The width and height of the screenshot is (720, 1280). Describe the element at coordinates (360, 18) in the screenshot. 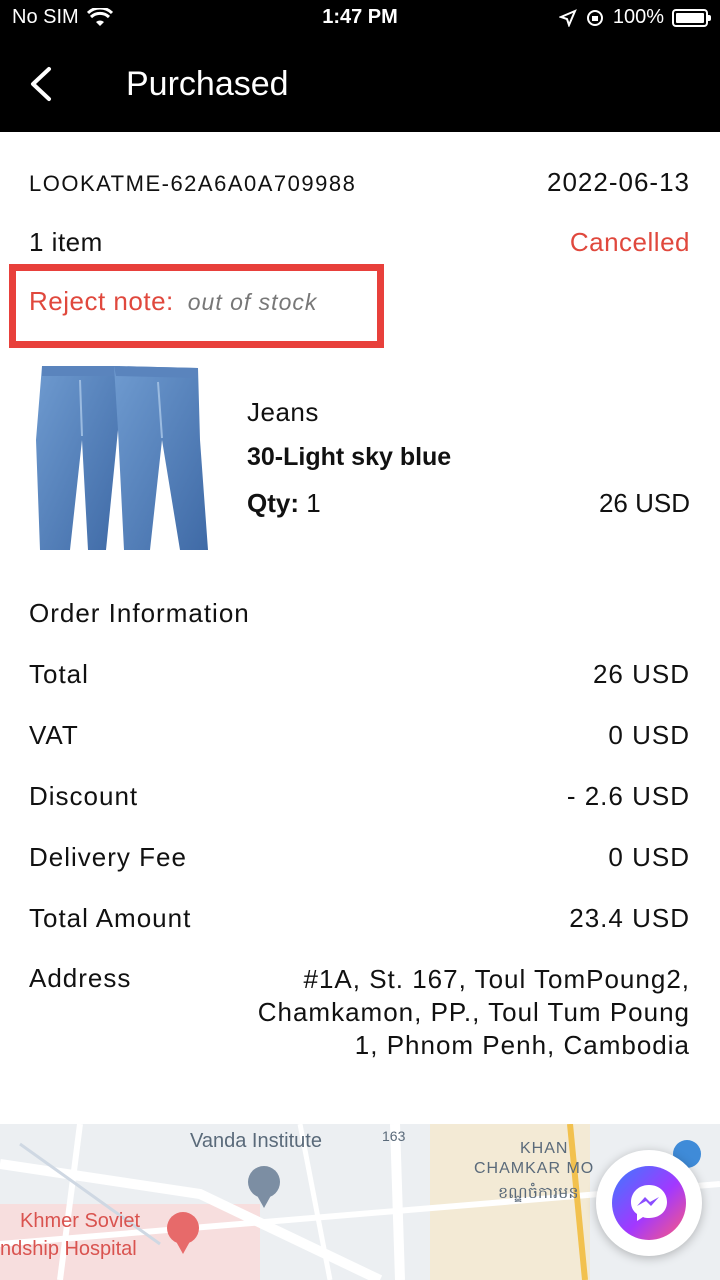

I see `status-bar: No SIM 1:47 PM 100%` at that location.